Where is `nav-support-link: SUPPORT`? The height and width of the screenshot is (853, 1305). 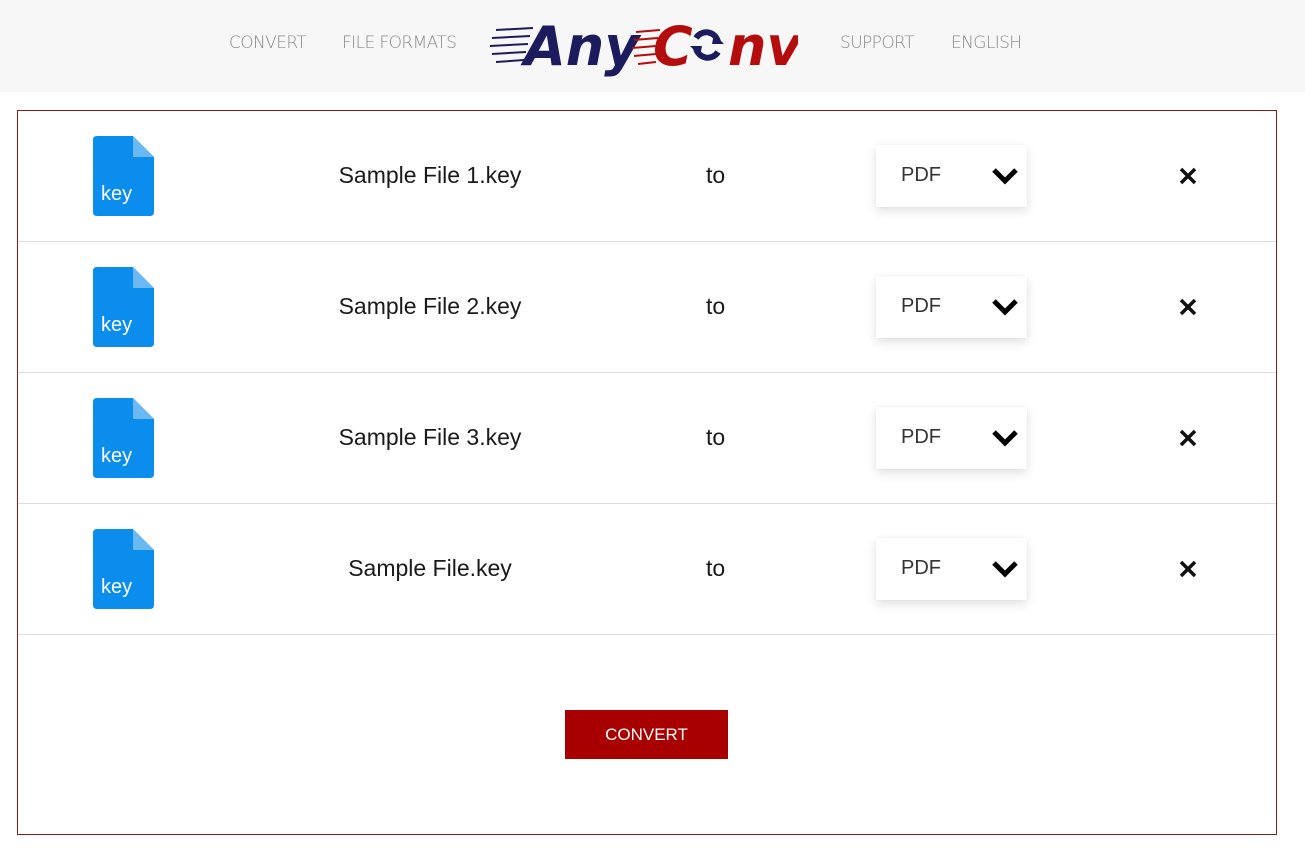
nav-support-link: SUPPORT is located at coordinates (877, 43).